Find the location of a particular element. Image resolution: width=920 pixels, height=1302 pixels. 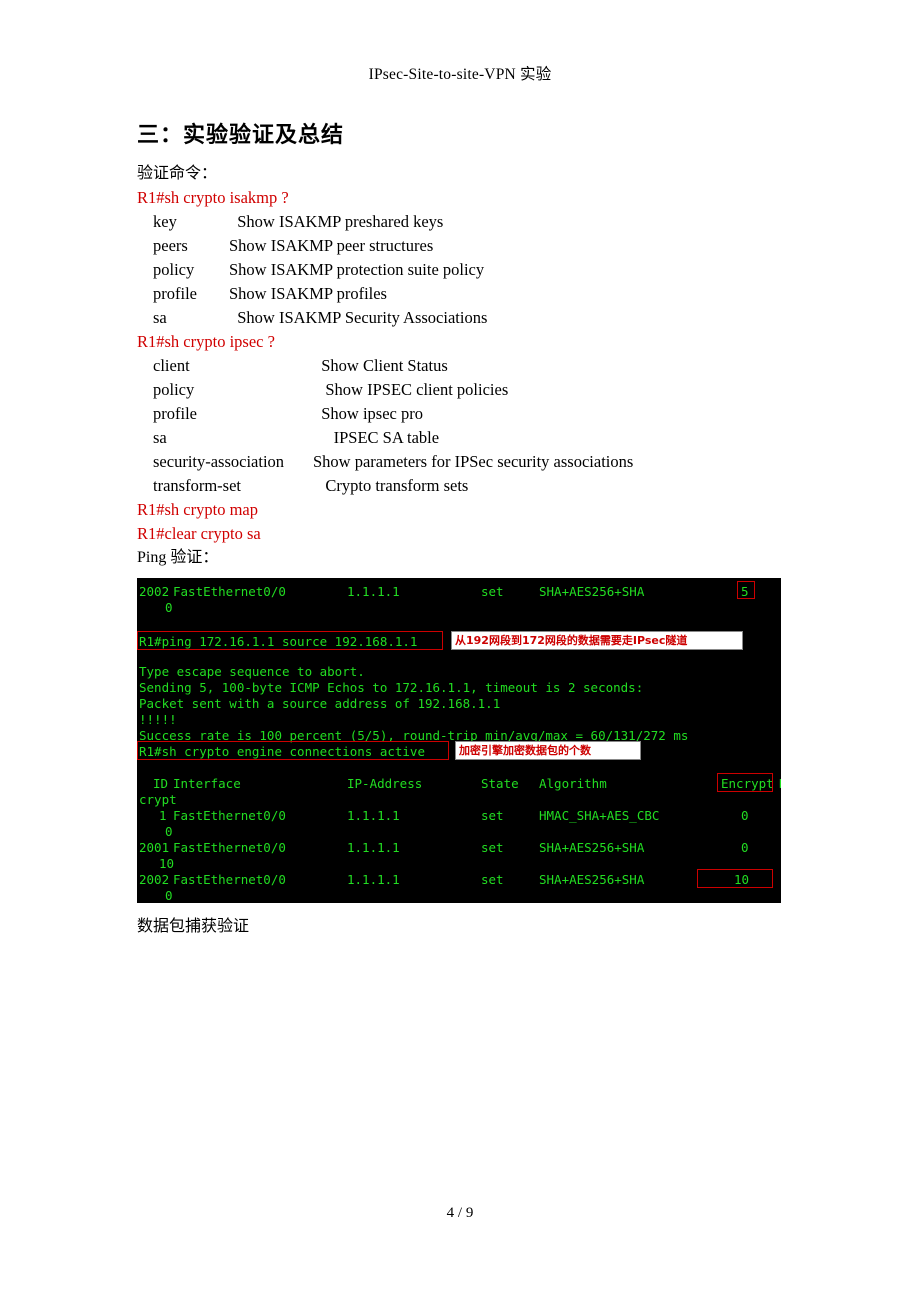

highlight-box-encrypt-header is located at coordinates (745, 782).